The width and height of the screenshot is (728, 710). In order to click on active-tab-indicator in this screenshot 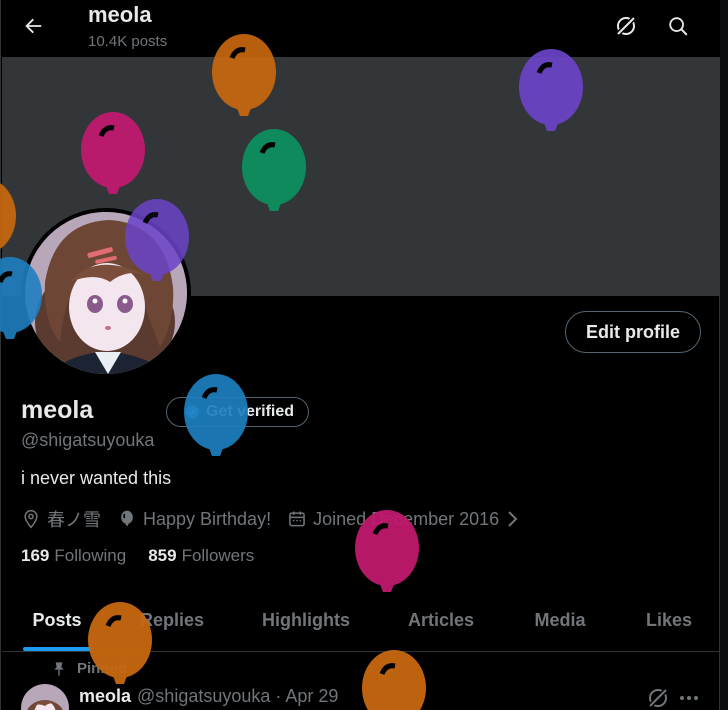, I will do `click(57, 649)`.